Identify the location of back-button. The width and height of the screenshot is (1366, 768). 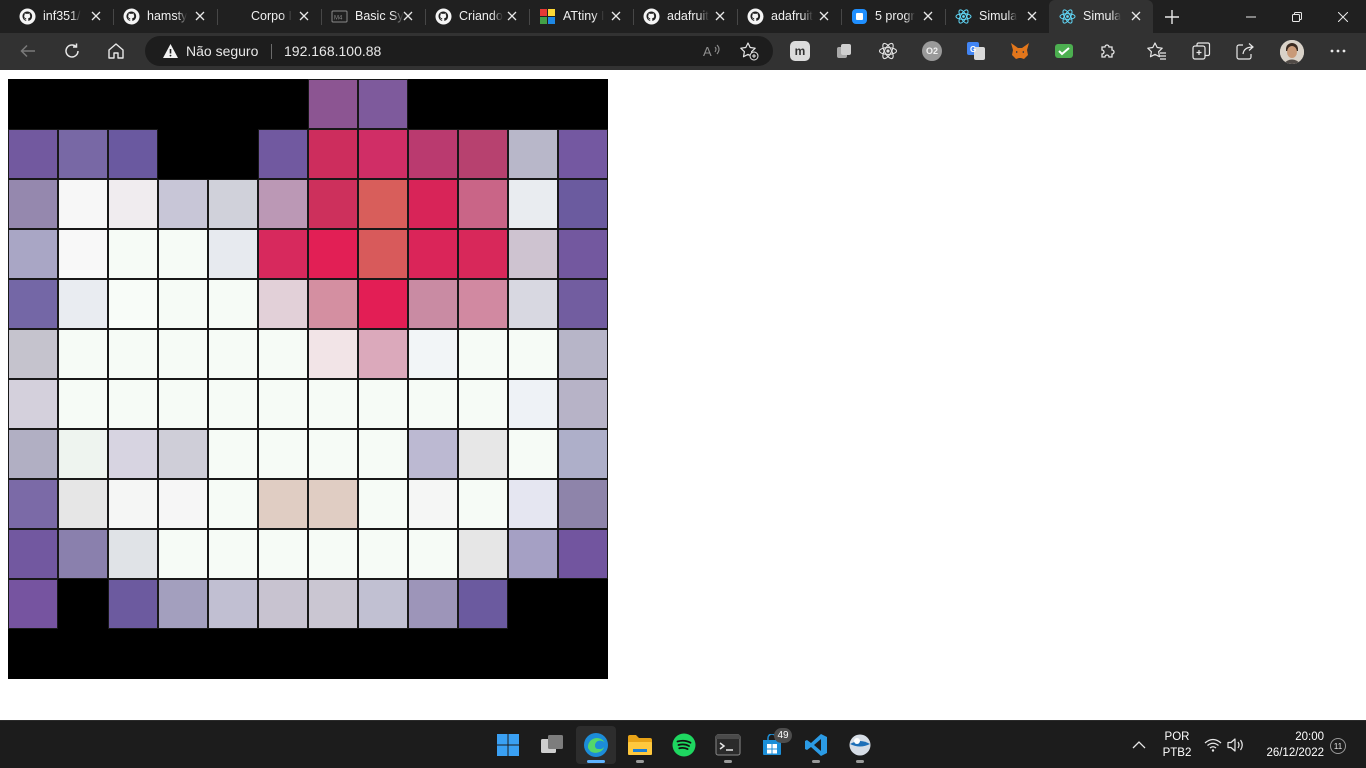
(28, 51).